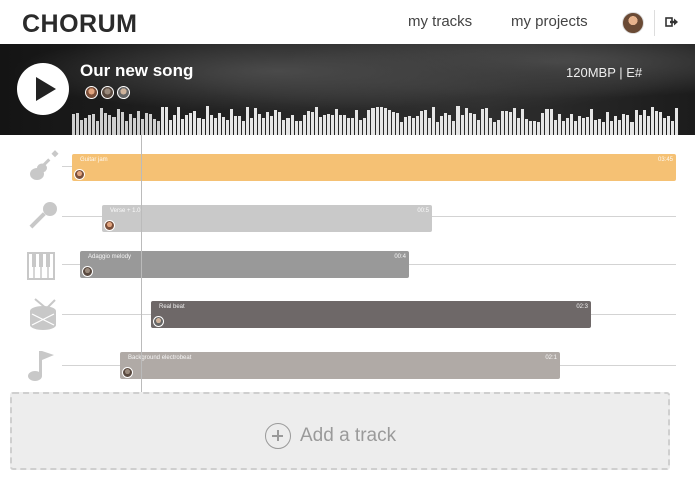  What do you see at coordinates (44, 165) in the screenshot?
I see `guitar-icon` at bounding box center [44, 165].